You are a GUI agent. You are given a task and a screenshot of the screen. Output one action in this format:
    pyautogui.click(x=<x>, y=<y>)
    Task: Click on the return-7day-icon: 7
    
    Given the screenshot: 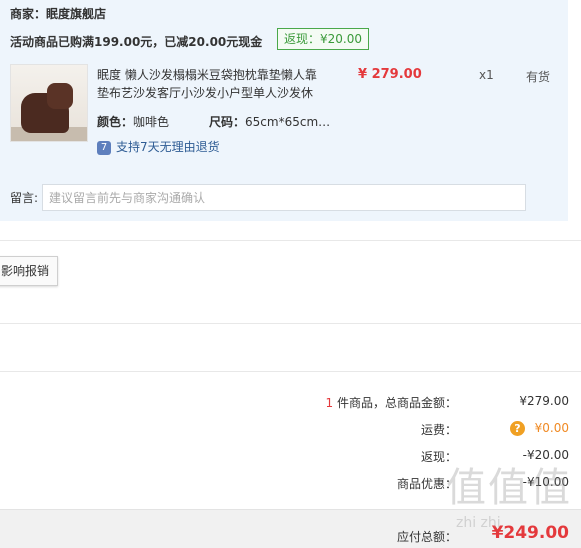 What is the action you would take?
    pyautogui.click(x=104, y=147)
    